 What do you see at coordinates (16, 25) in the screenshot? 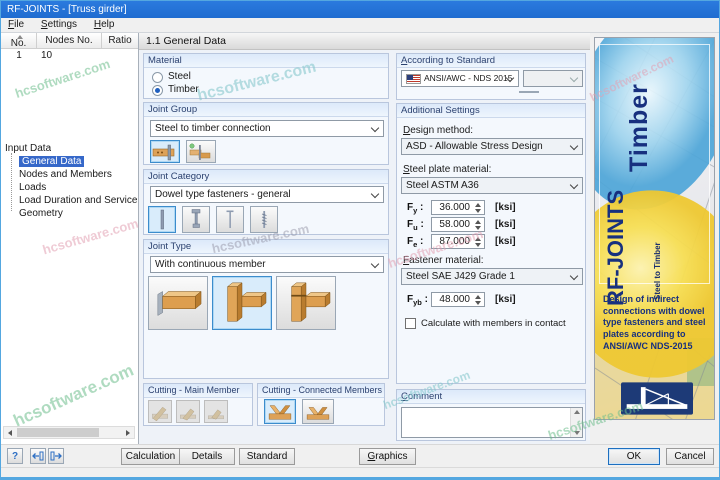
I see `menu-file: File` at bounding box center [16, 25].